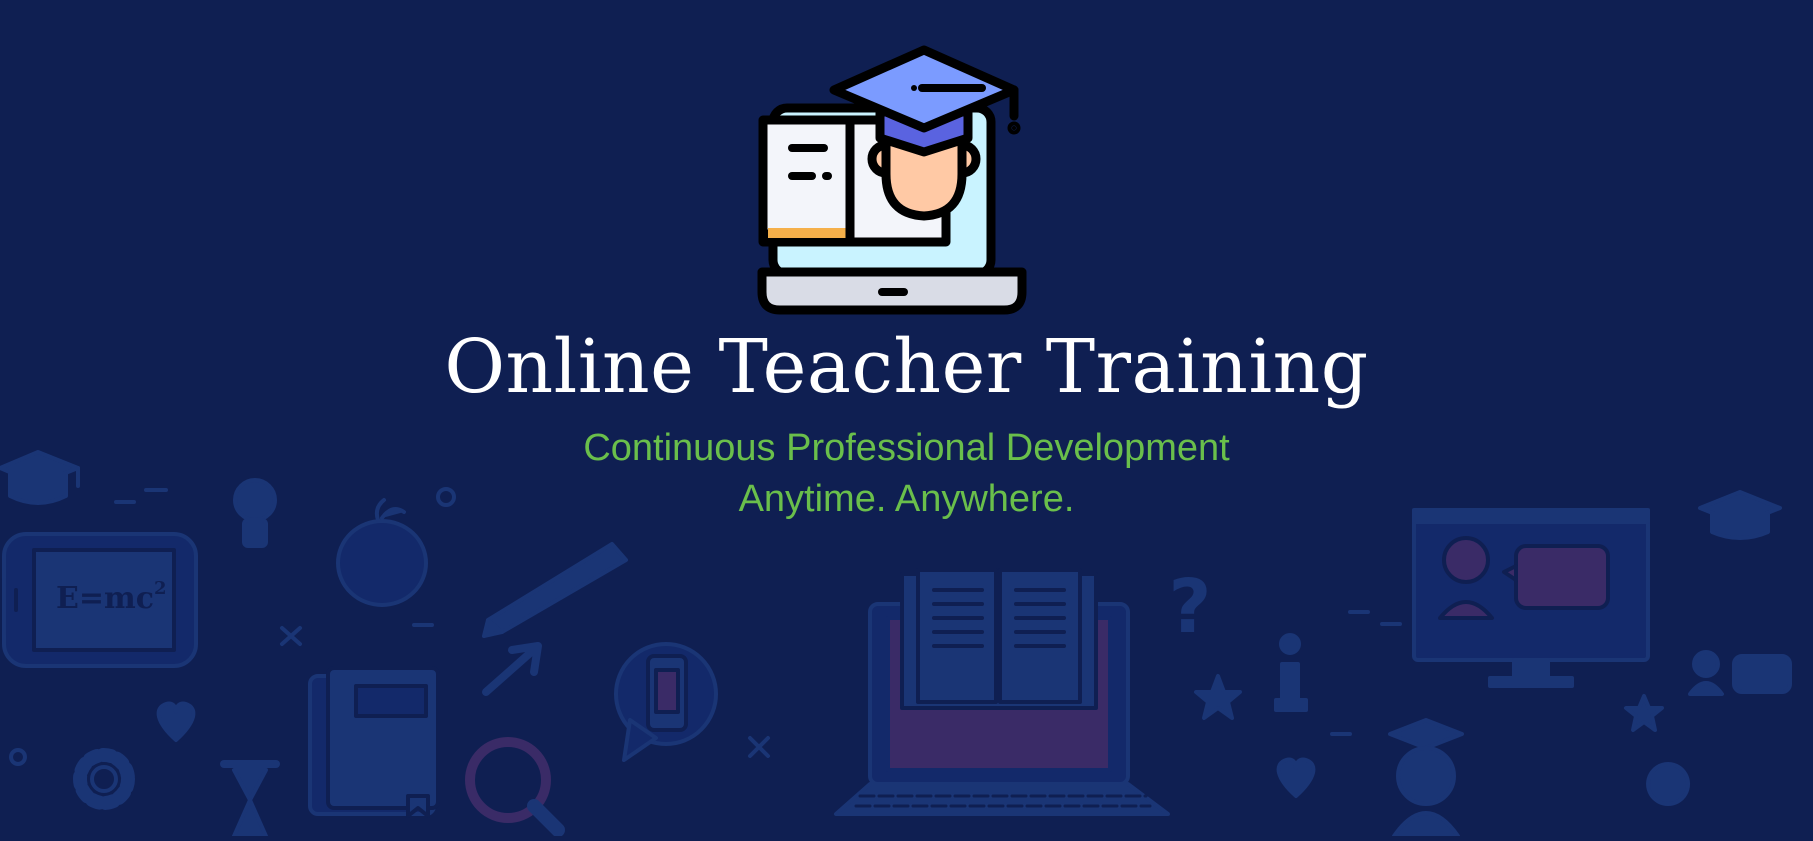  I want to click on page-title: Online Teacher Training, so click(906, 367).